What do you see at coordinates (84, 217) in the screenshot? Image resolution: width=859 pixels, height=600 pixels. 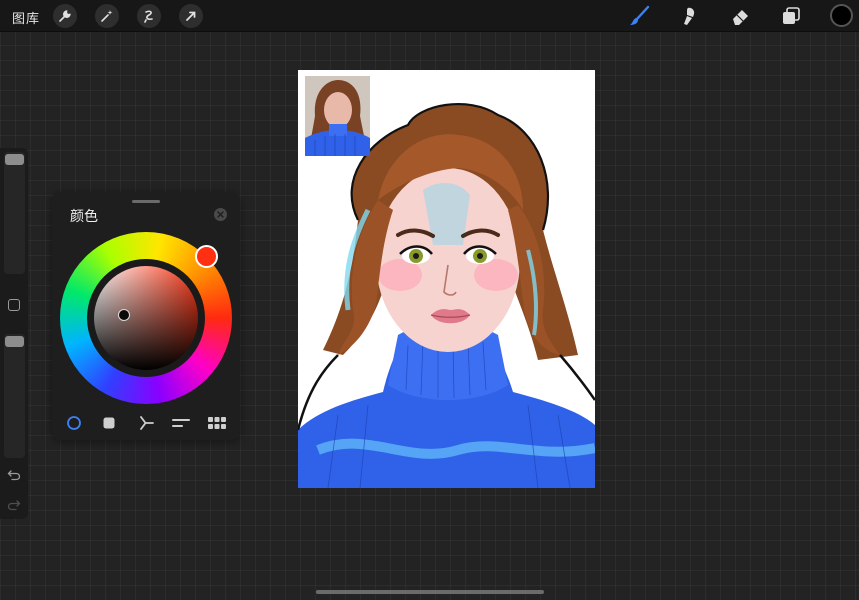 I see `panel-title: 颜色` at bounding box center [84, 217].